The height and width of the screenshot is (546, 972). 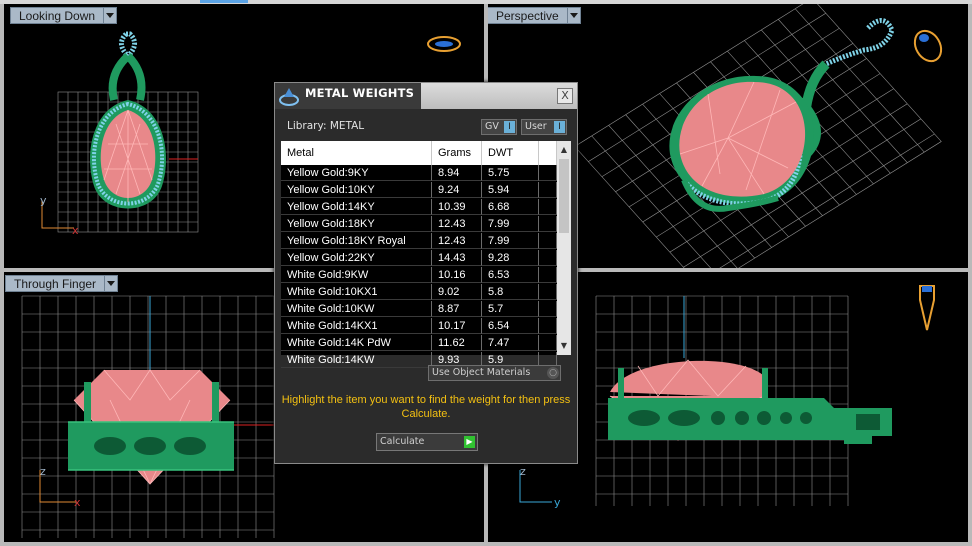 What do you see at coordinates (510, 173) in the screenshot?
I see `dwt-cell: 5.75` at bounding box center [510, 173].